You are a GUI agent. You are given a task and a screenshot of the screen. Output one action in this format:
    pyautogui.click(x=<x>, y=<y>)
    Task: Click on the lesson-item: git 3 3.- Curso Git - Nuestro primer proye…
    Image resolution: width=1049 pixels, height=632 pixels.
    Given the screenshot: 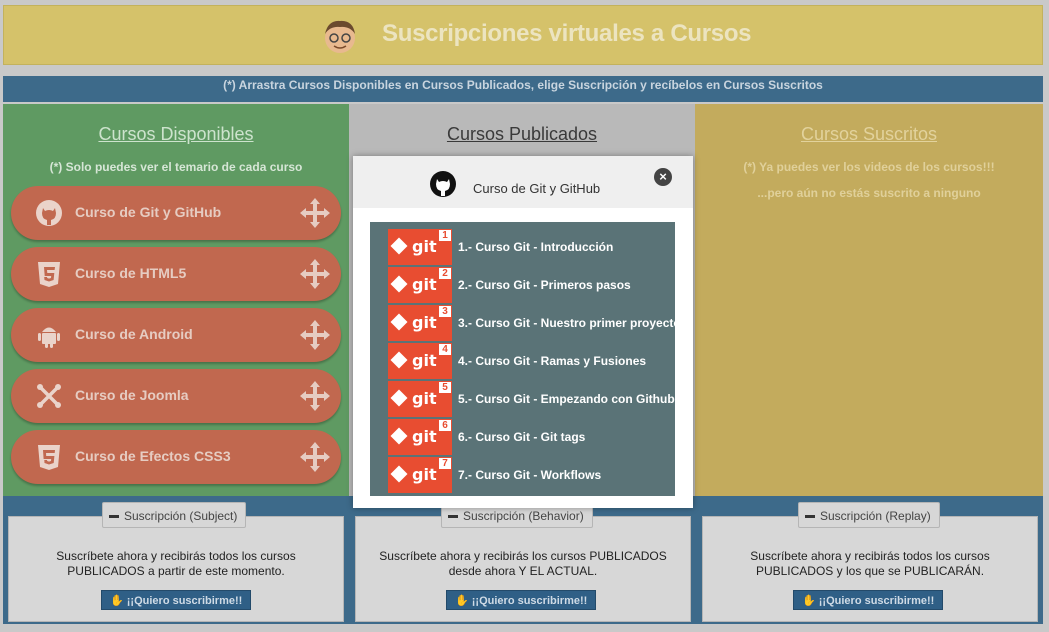 What is the action you would take?
    pyautogui.click(x=534, y=323)
    